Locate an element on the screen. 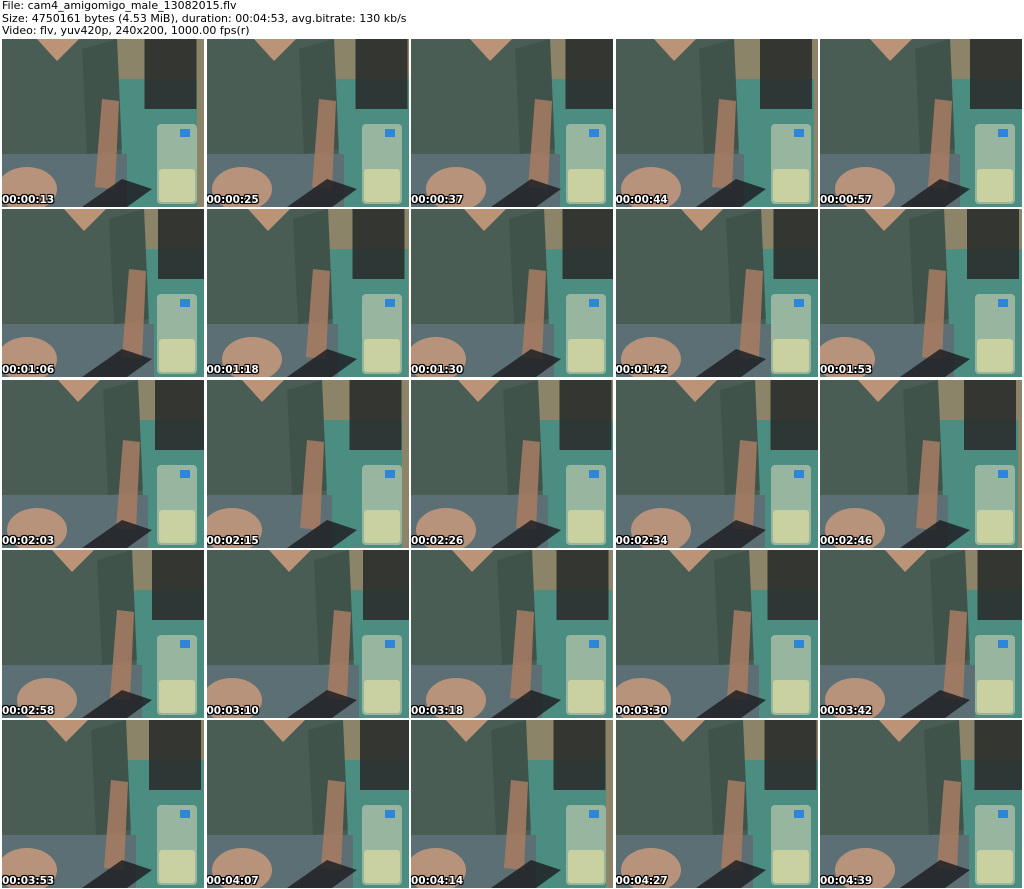  video-frame-thumbnail: 00:00:57 is located at coordinates (921, 123).